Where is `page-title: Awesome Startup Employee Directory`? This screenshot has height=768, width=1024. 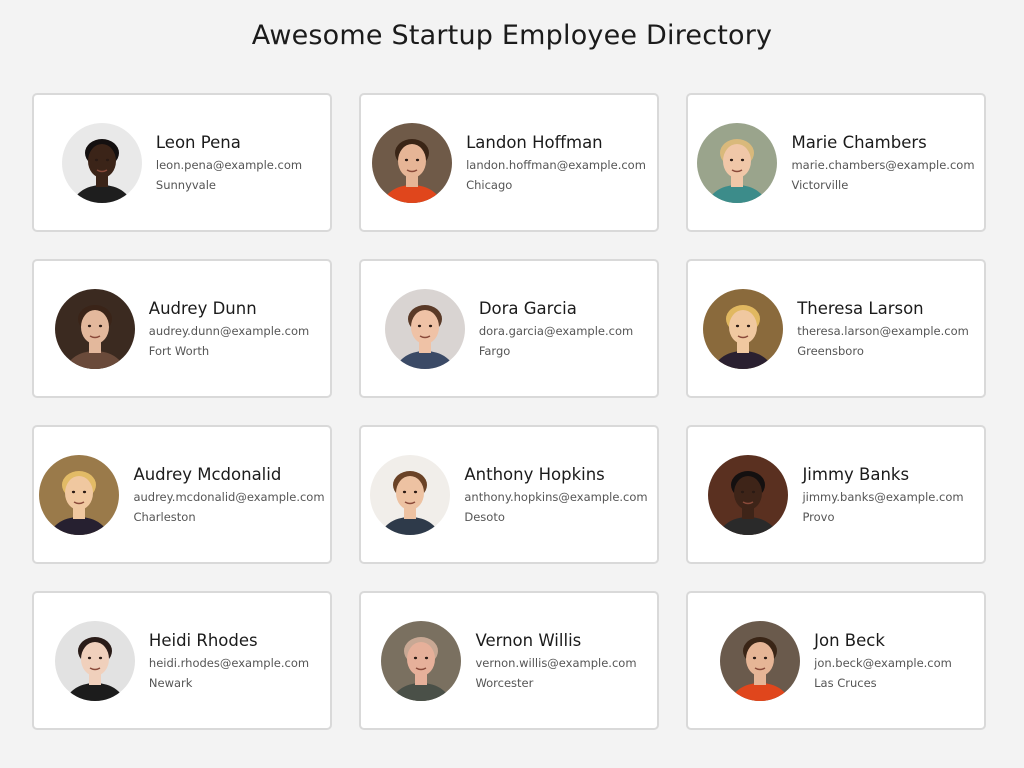 page-title: Awesome Startup Employee Directory is located at coordinates (512, 35).